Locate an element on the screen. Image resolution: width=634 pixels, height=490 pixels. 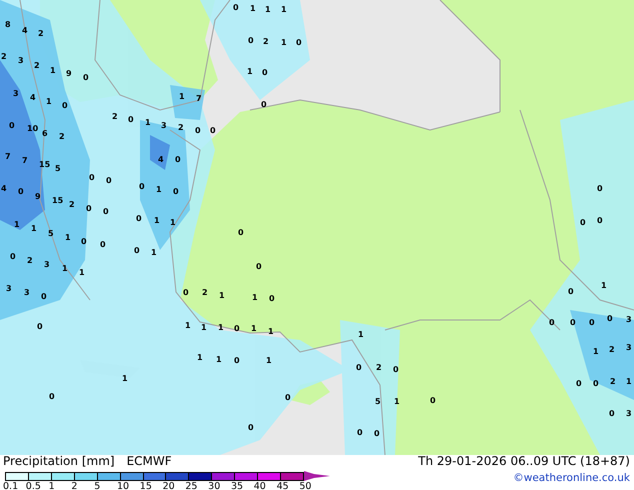
credit-link: ©weatheronline.co.uk is located at coordinates (571, 478).